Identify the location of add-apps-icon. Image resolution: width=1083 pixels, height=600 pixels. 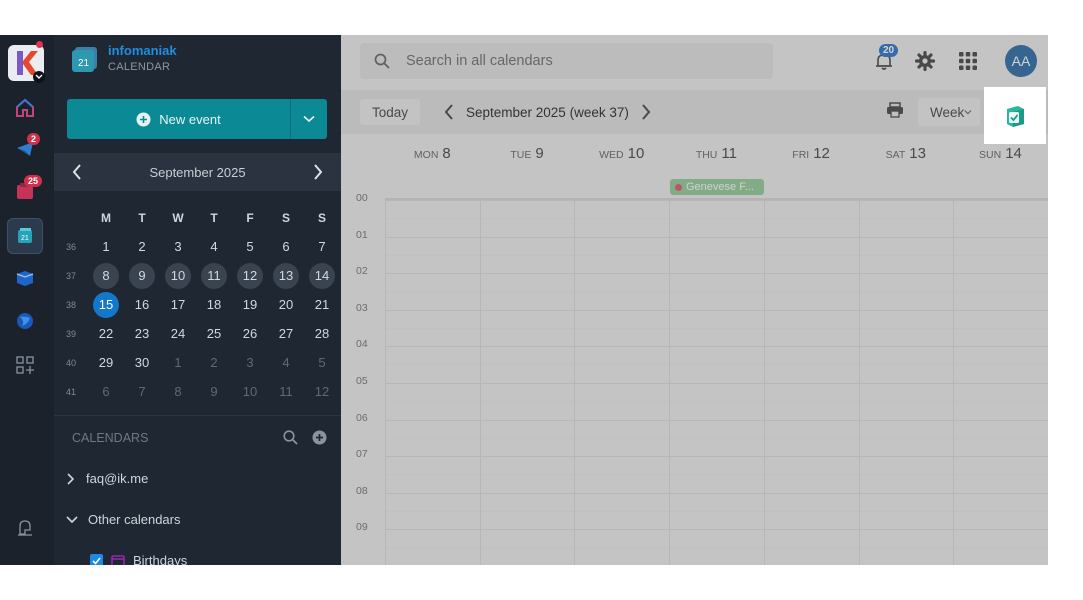
(25, 365).